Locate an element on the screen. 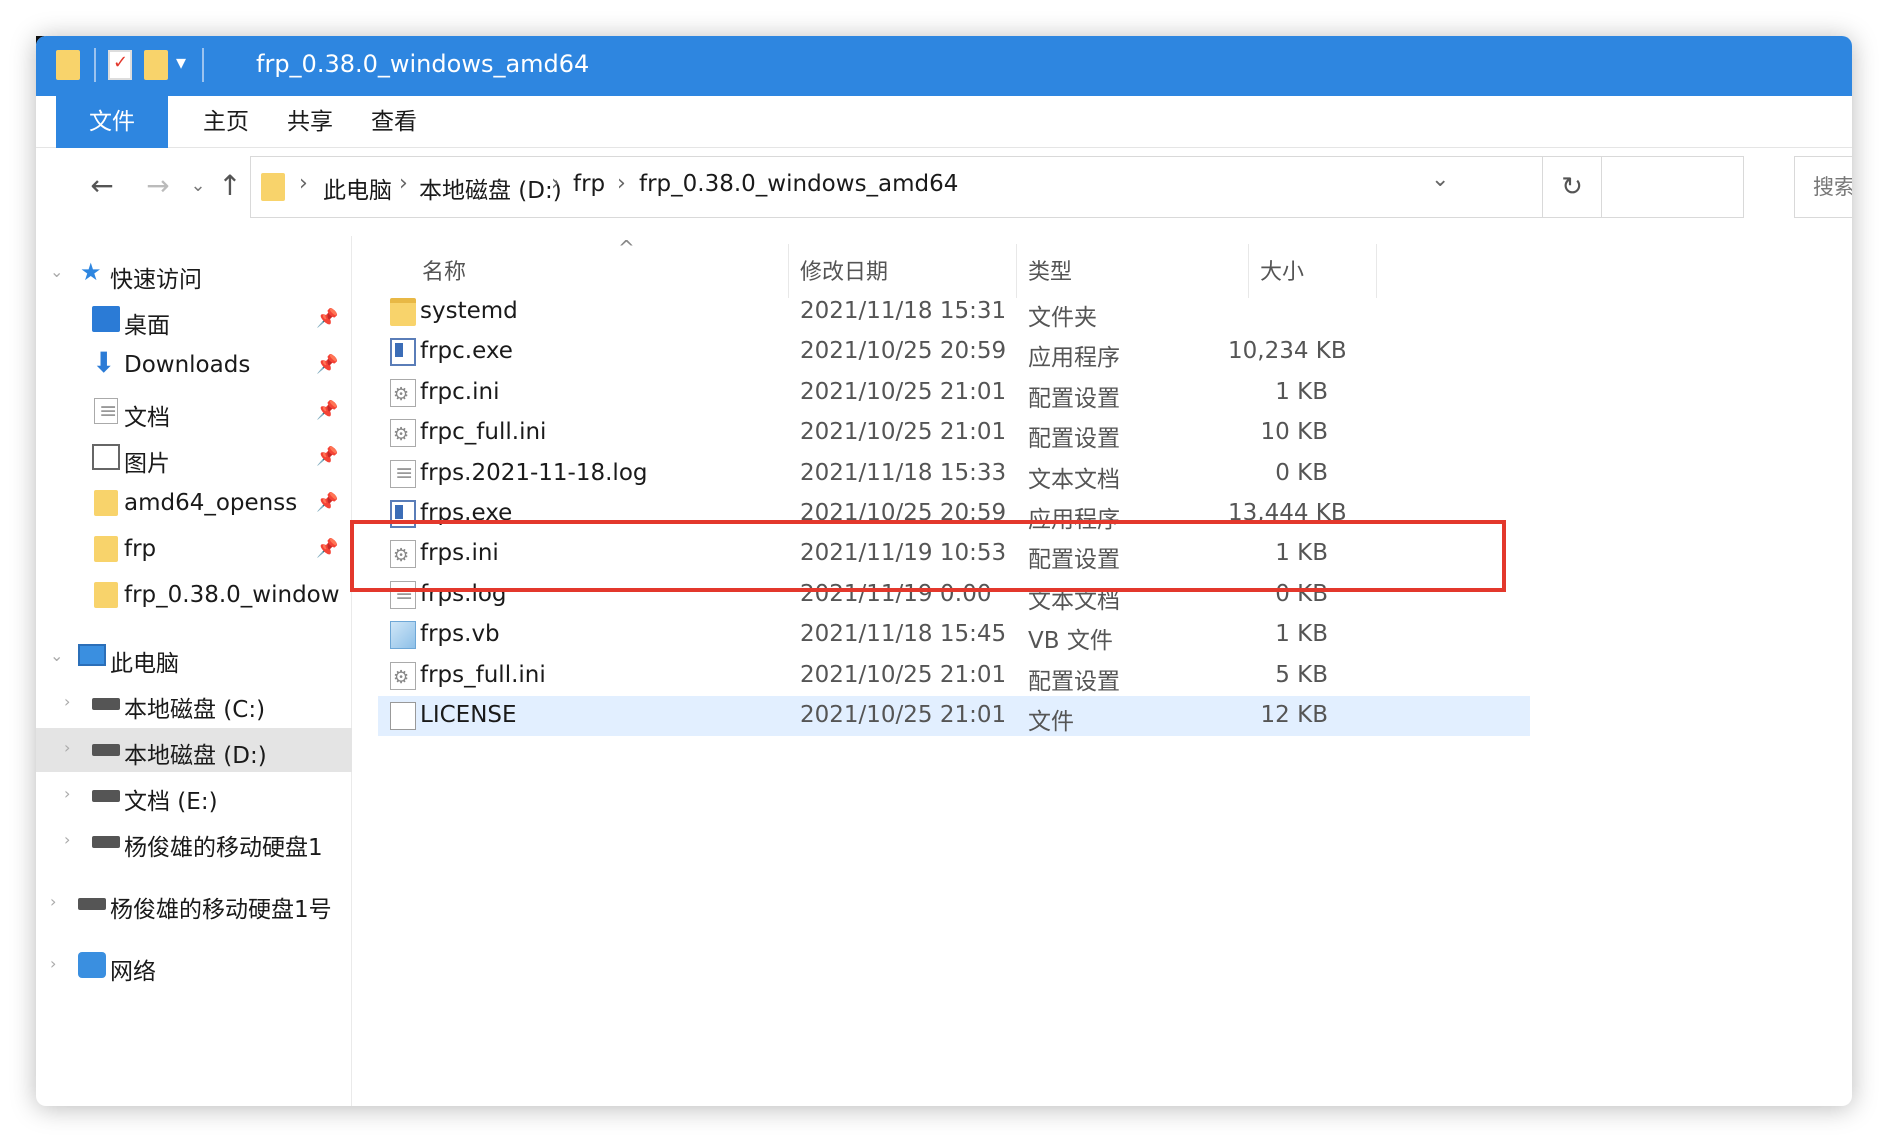  table-row: LICENSE 2021/10/25 21:01 文件 12 KB is located at coordinates (954, 716).